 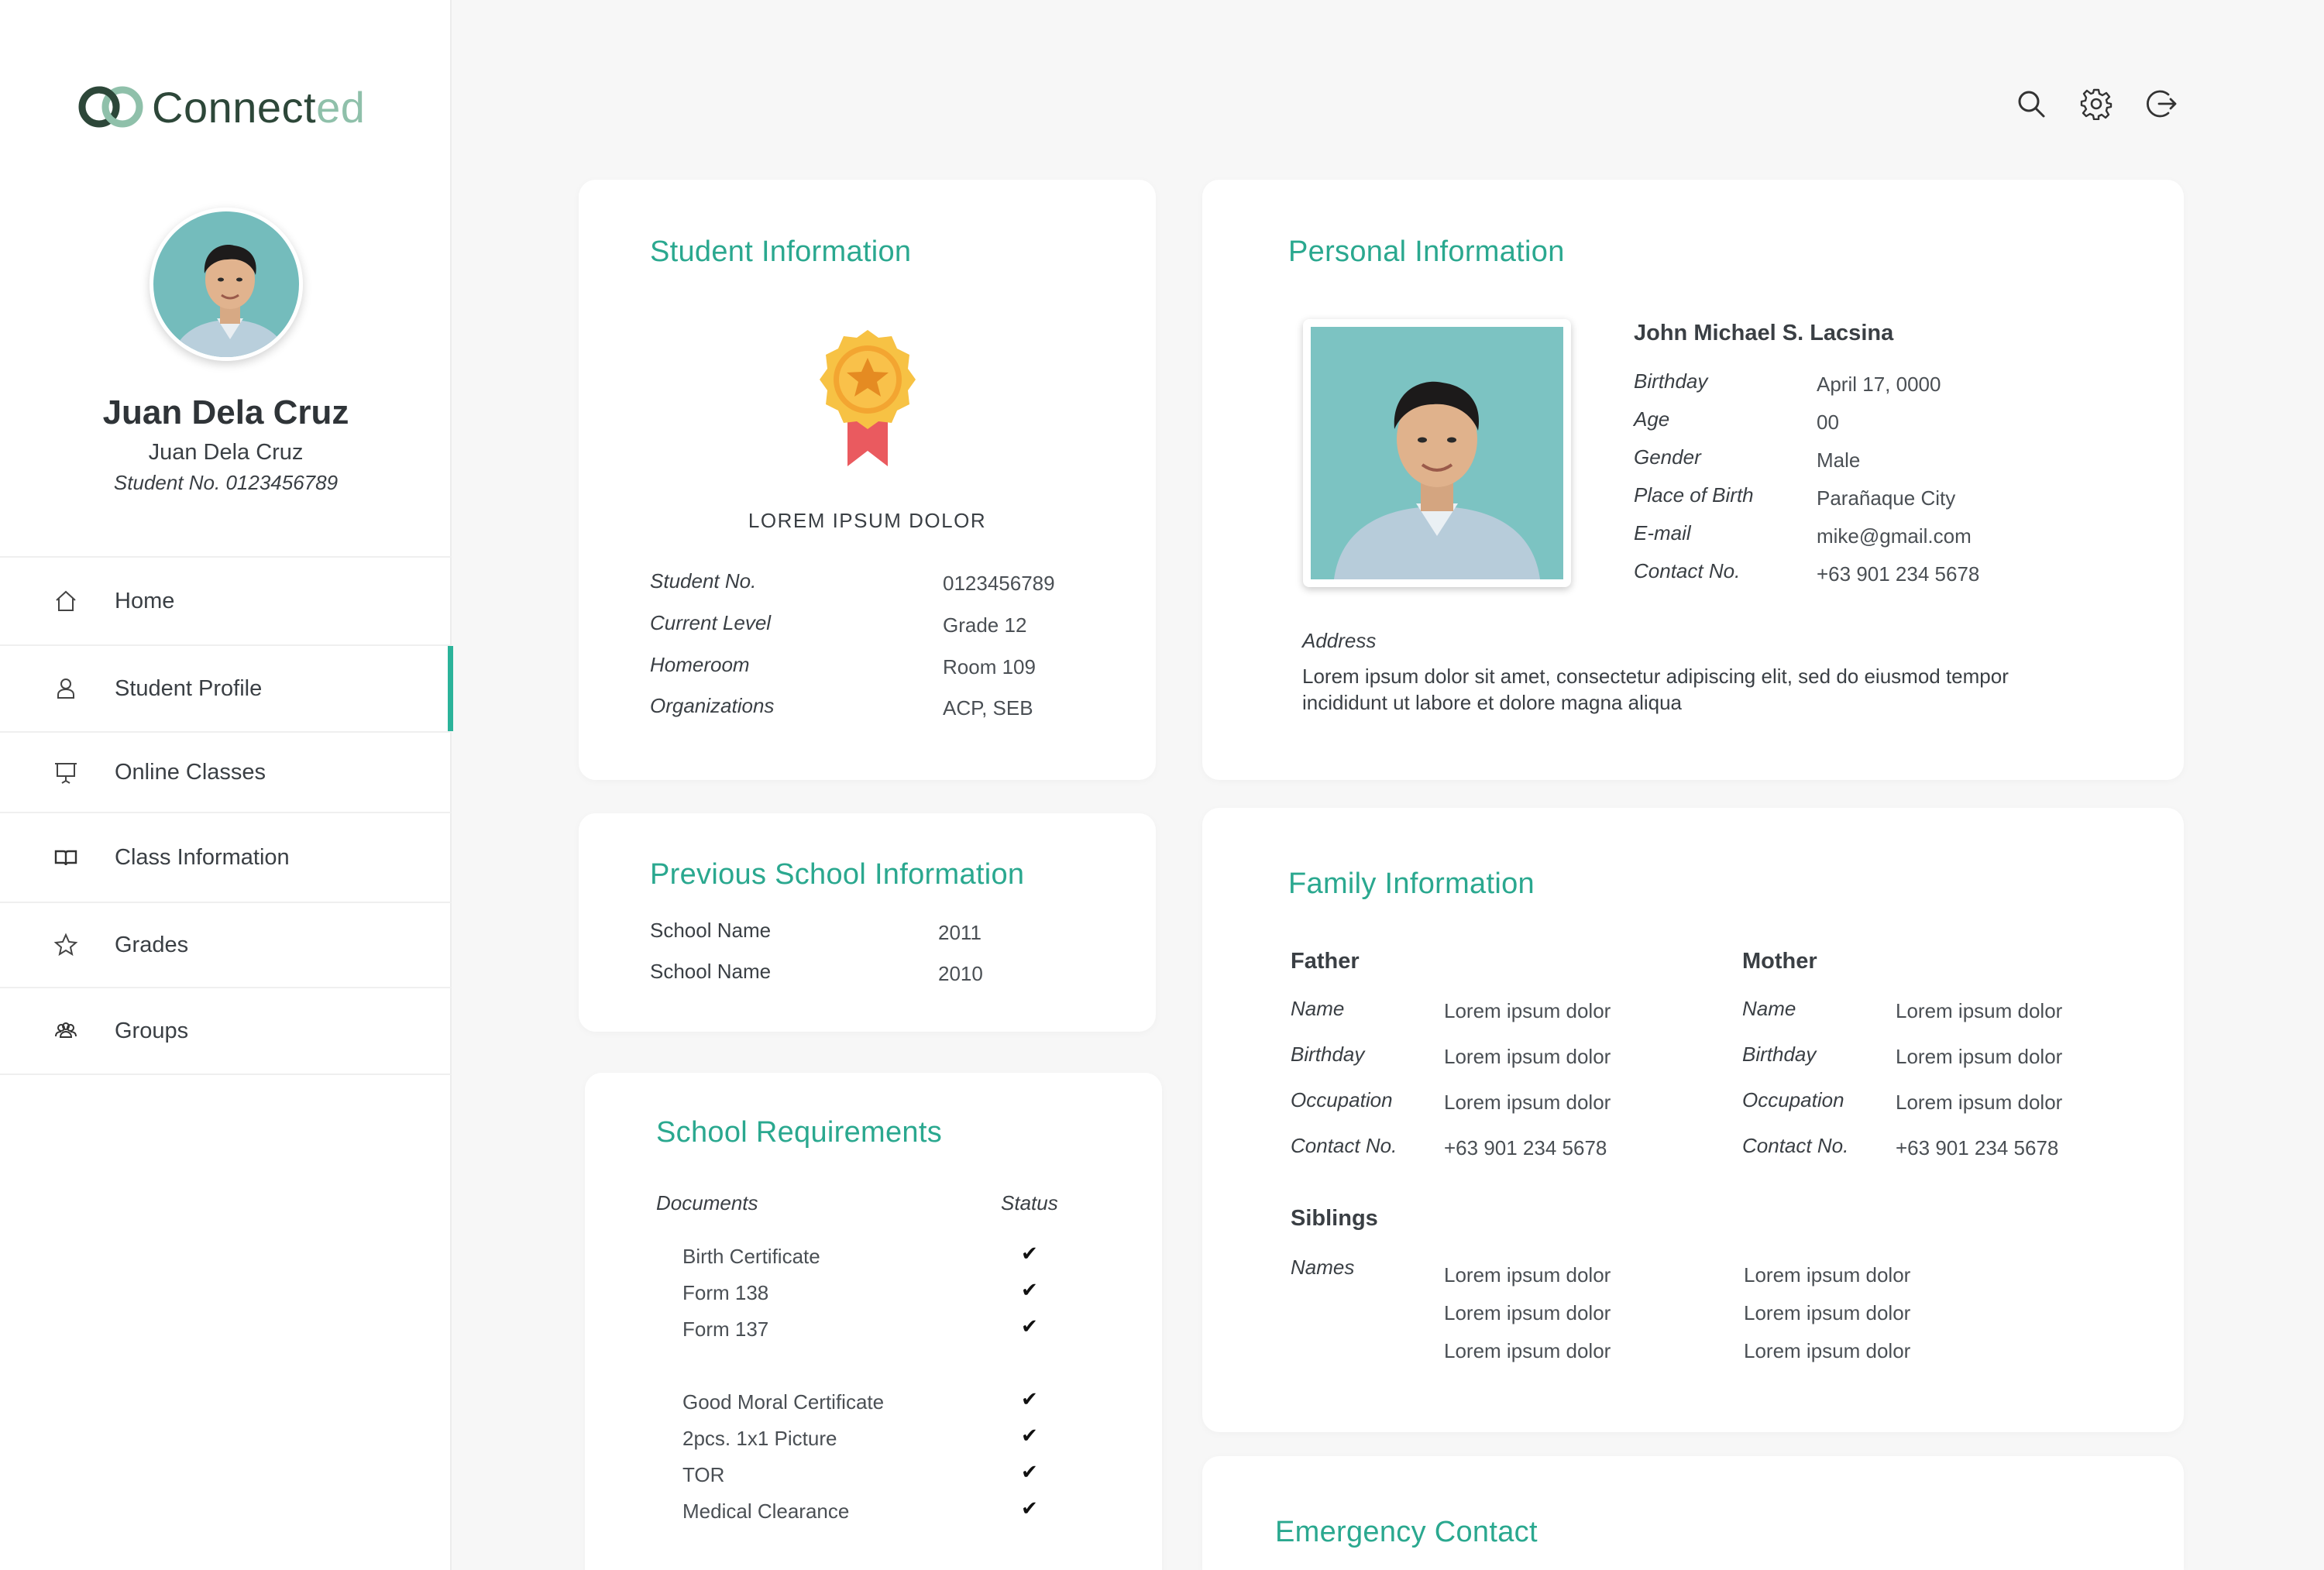 I want to click on mother-birthday-value: Lorem ipsum dolor, so click(x=1979, y=1056).